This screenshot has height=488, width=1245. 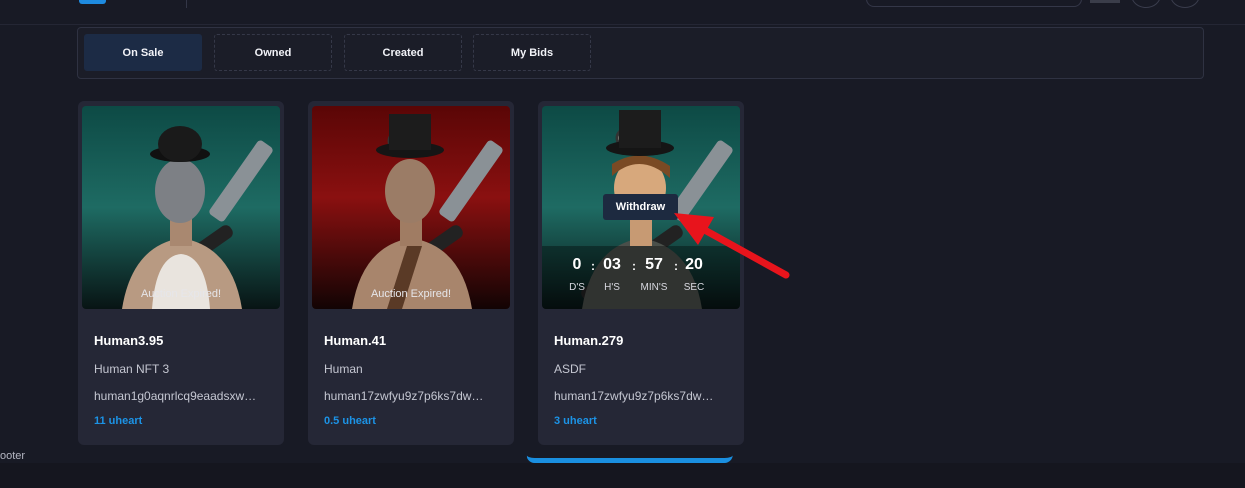 What do you see at coordinates (612, 287) in the screenshot?
I see `countdown-hours-label: H'S` at bounding box center [612, 287].